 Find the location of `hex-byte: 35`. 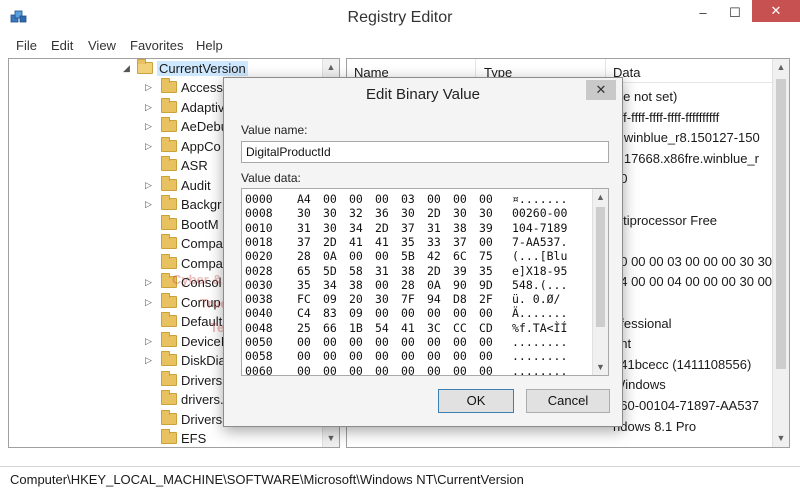

hex-byte: 35 is located at coordinates (486, 271).